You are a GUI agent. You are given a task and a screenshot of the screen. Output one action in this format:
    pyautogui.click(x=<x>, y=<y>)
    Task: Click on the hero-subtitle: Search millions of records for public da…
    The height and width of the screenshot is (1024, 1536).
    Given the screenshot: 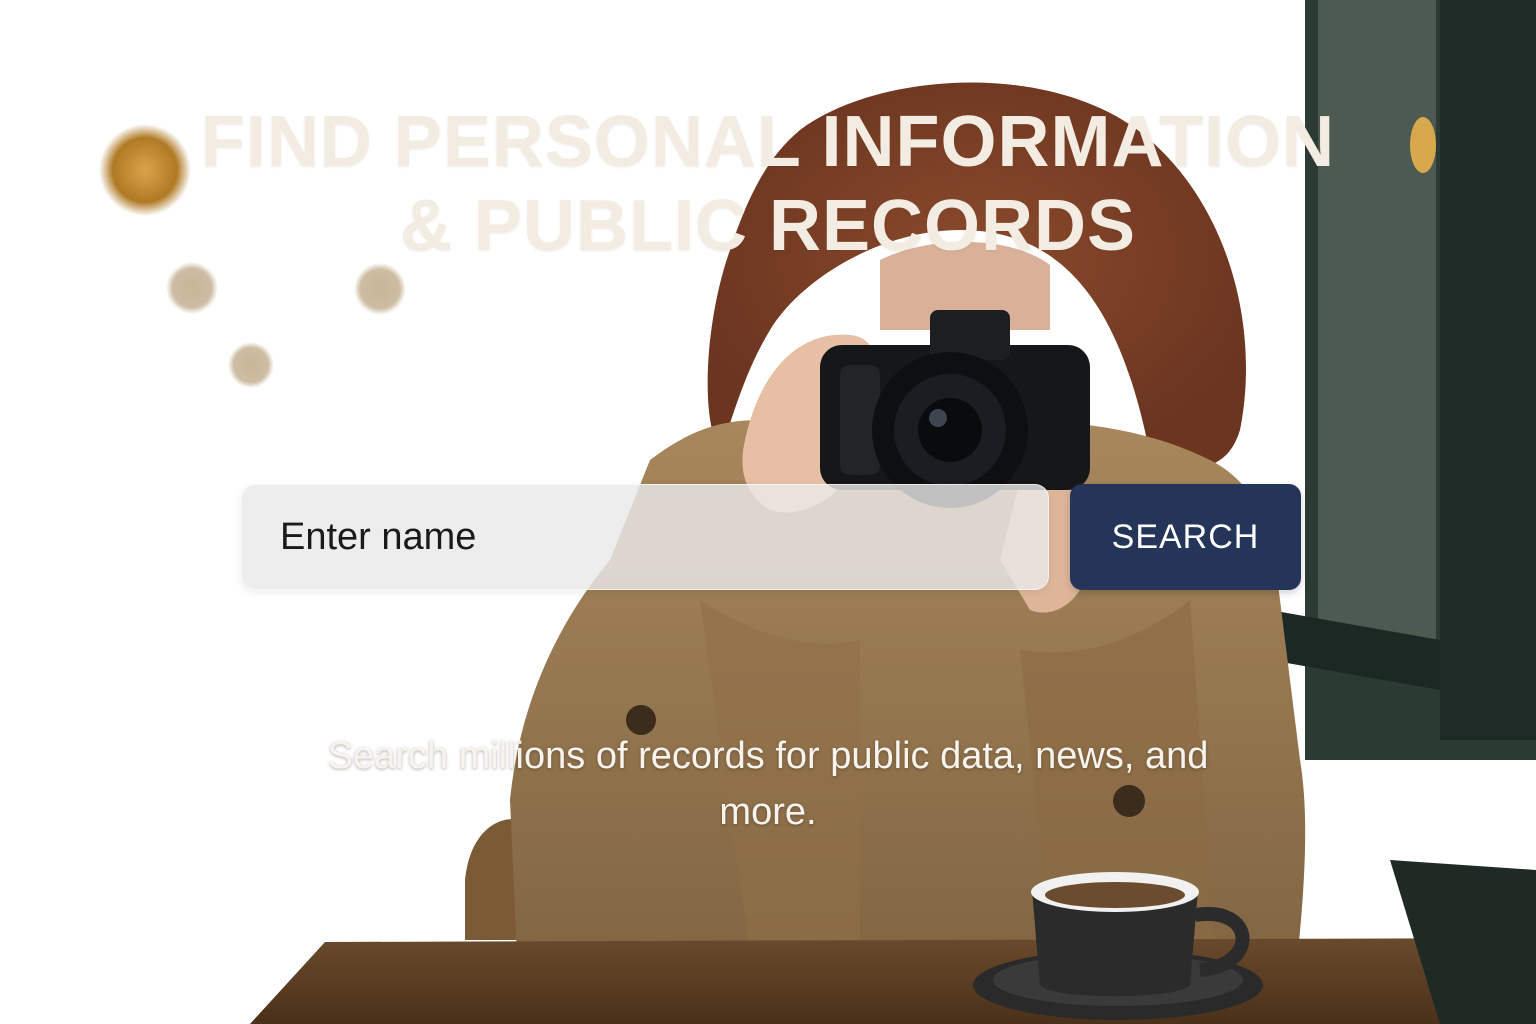 What is the action you would take?
    pyautogui.click(x=768, y=784)
    